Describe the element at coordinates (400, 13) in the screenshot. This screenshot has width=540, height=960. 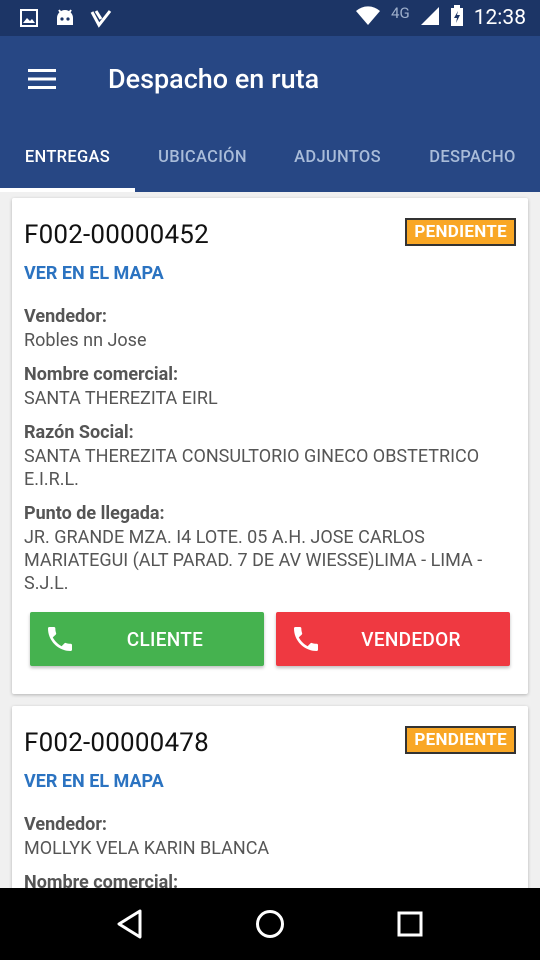
I see `network-type: 4G` at that location.